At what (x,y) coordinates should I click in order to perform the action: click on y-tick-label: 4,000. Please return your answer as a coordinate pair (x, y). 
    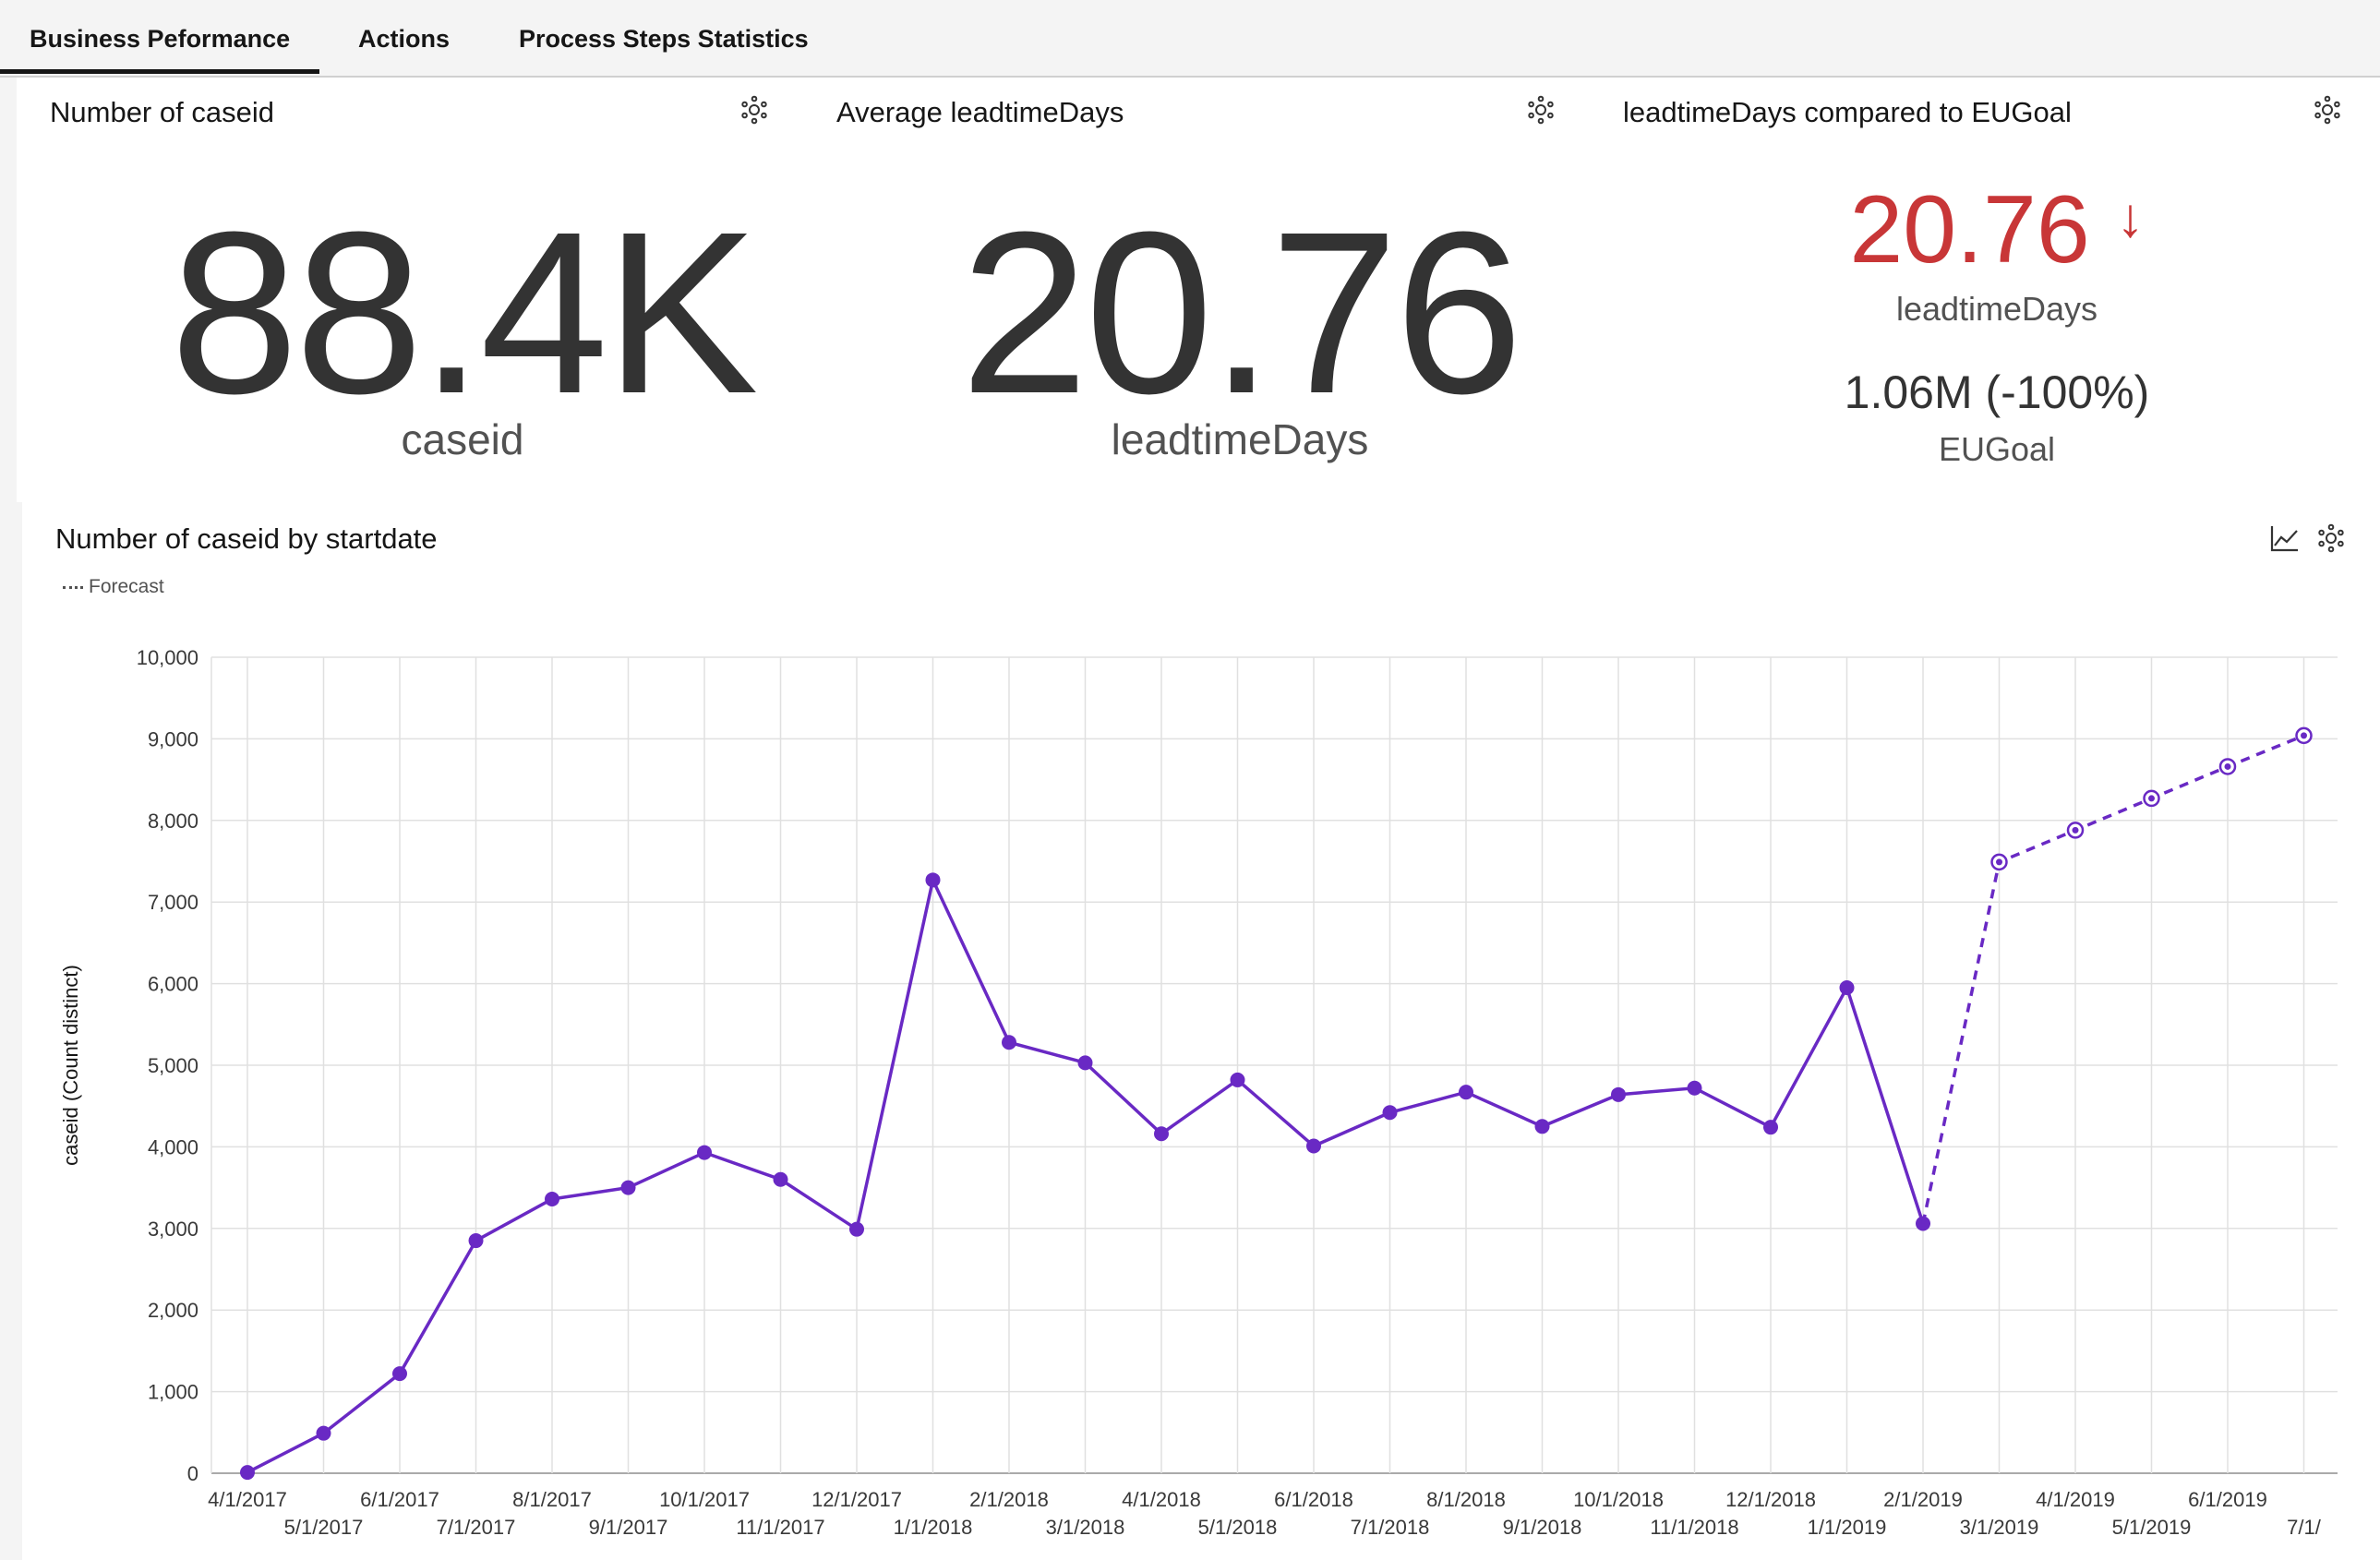
    Looking at the image, I should click on (173, 1146).